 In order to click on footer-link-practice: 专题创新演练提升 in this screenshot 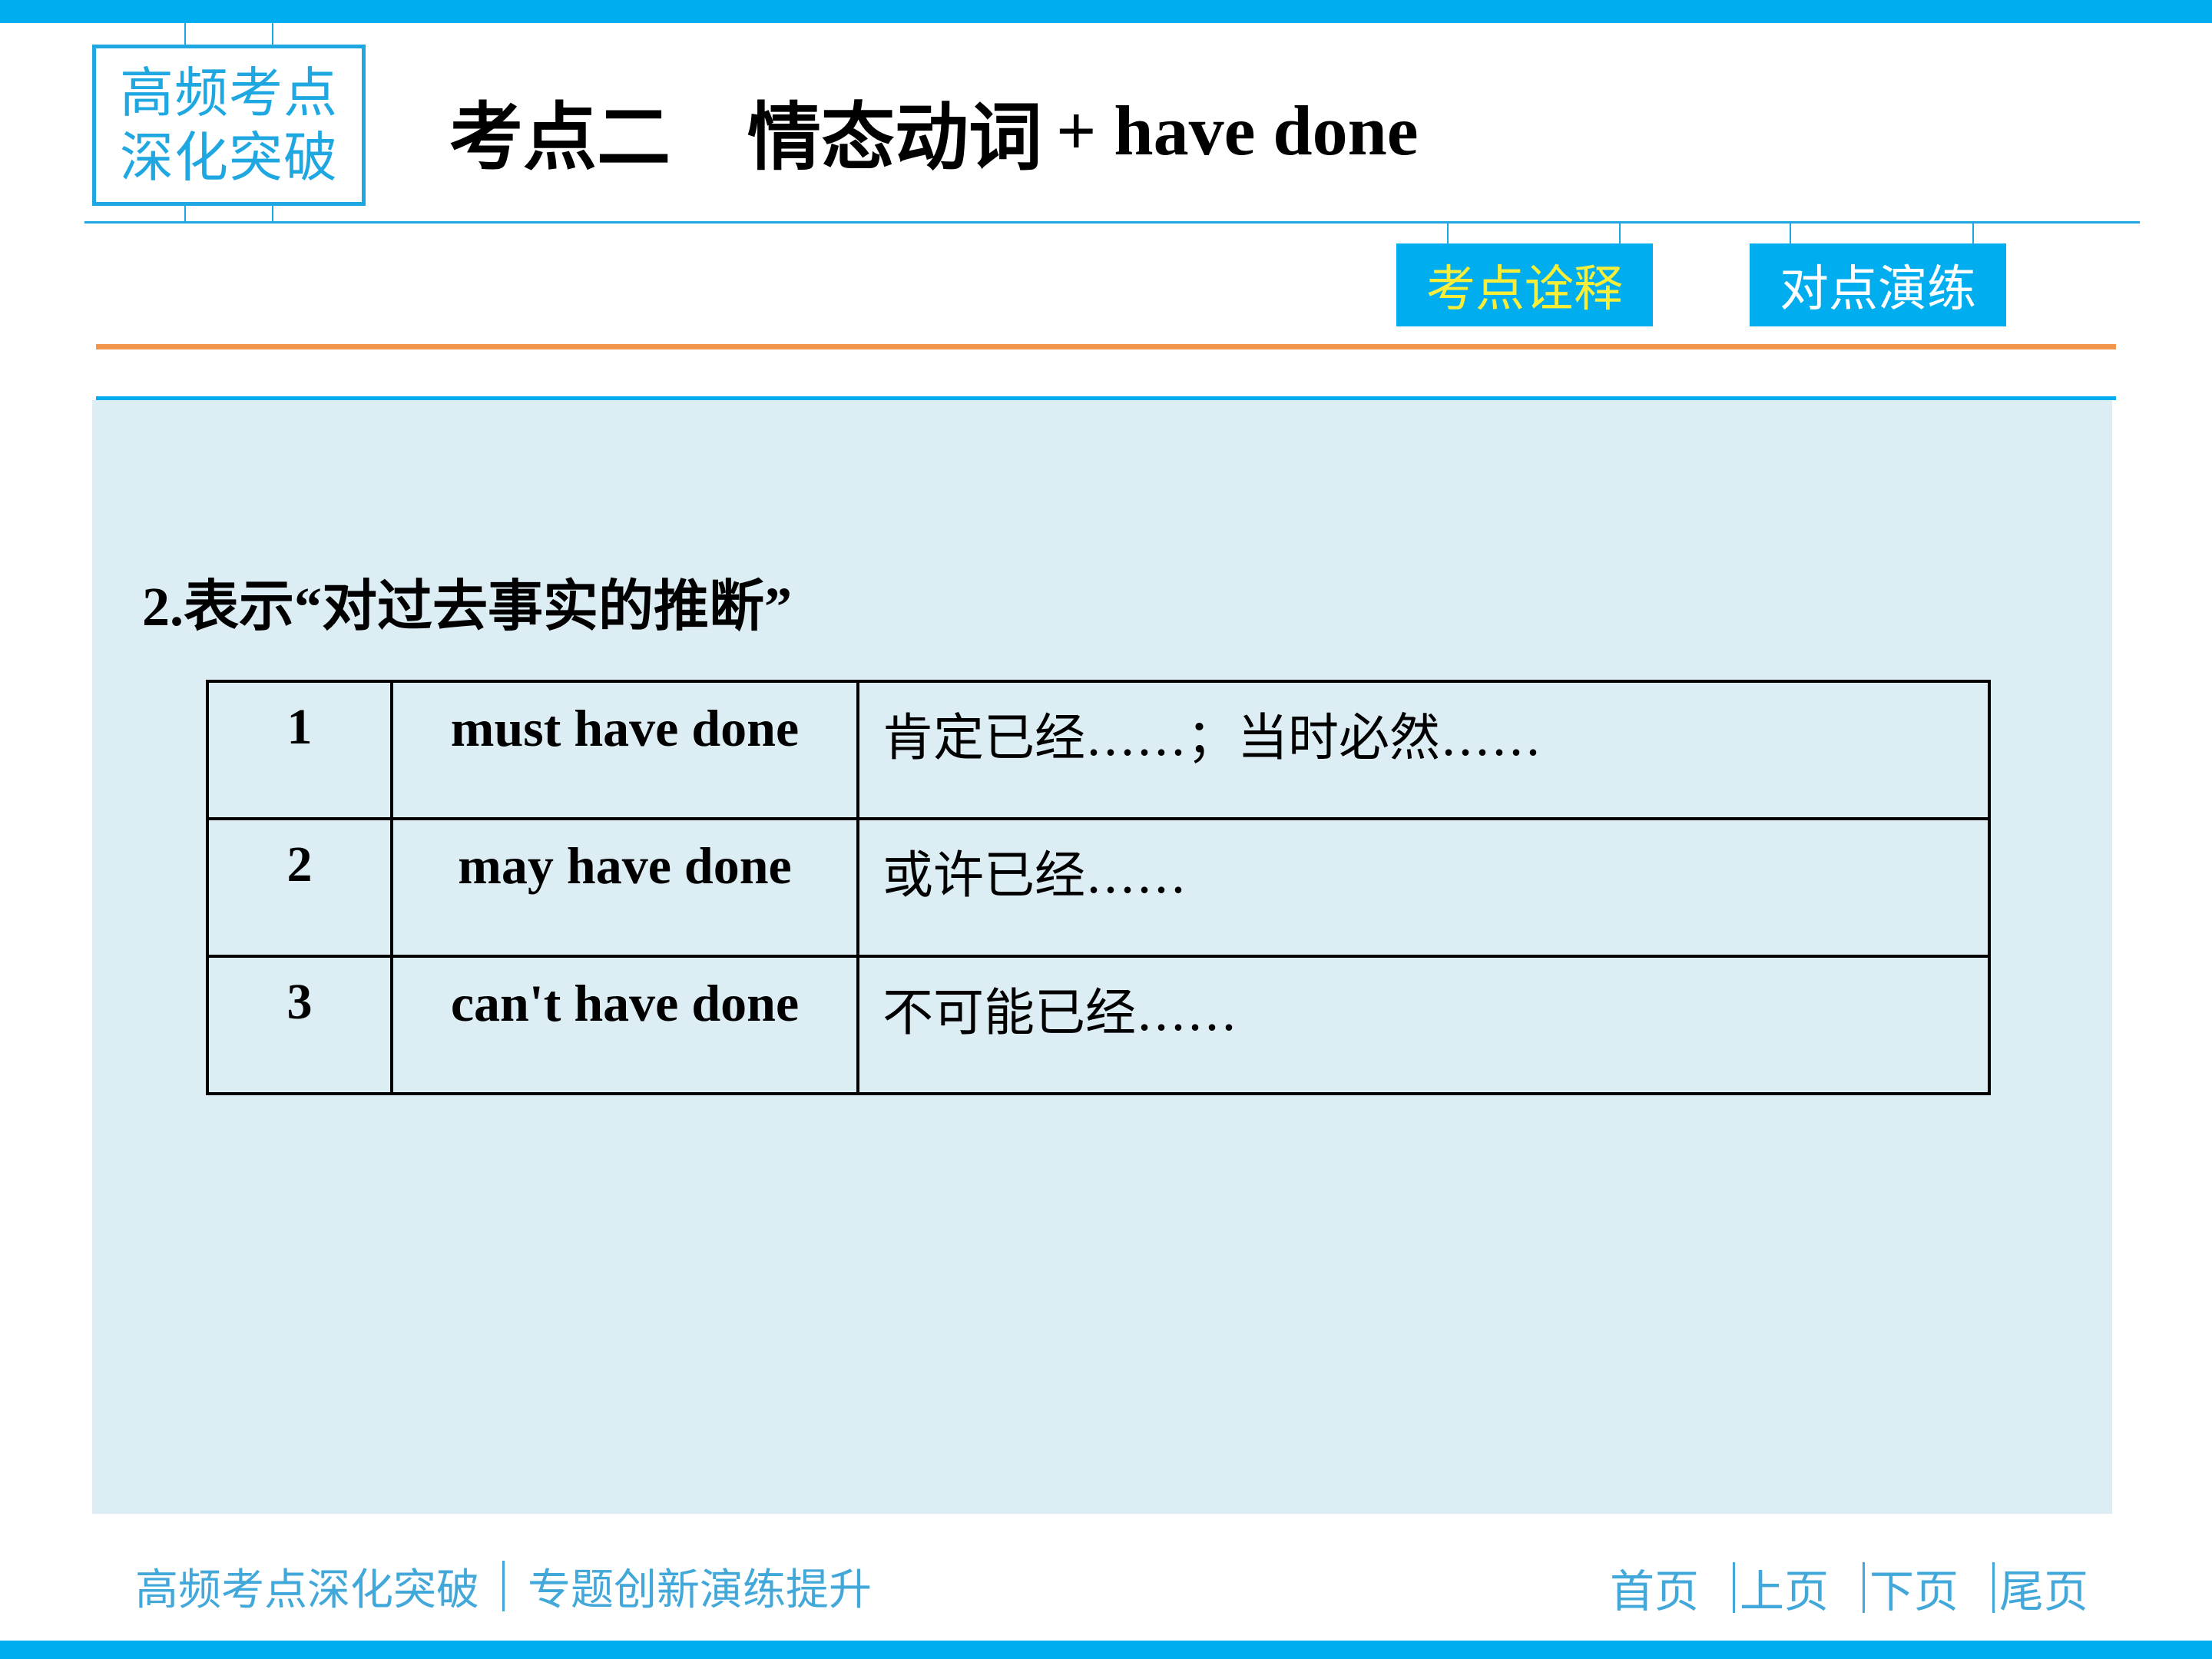, I will do `click(700, 1587)`.